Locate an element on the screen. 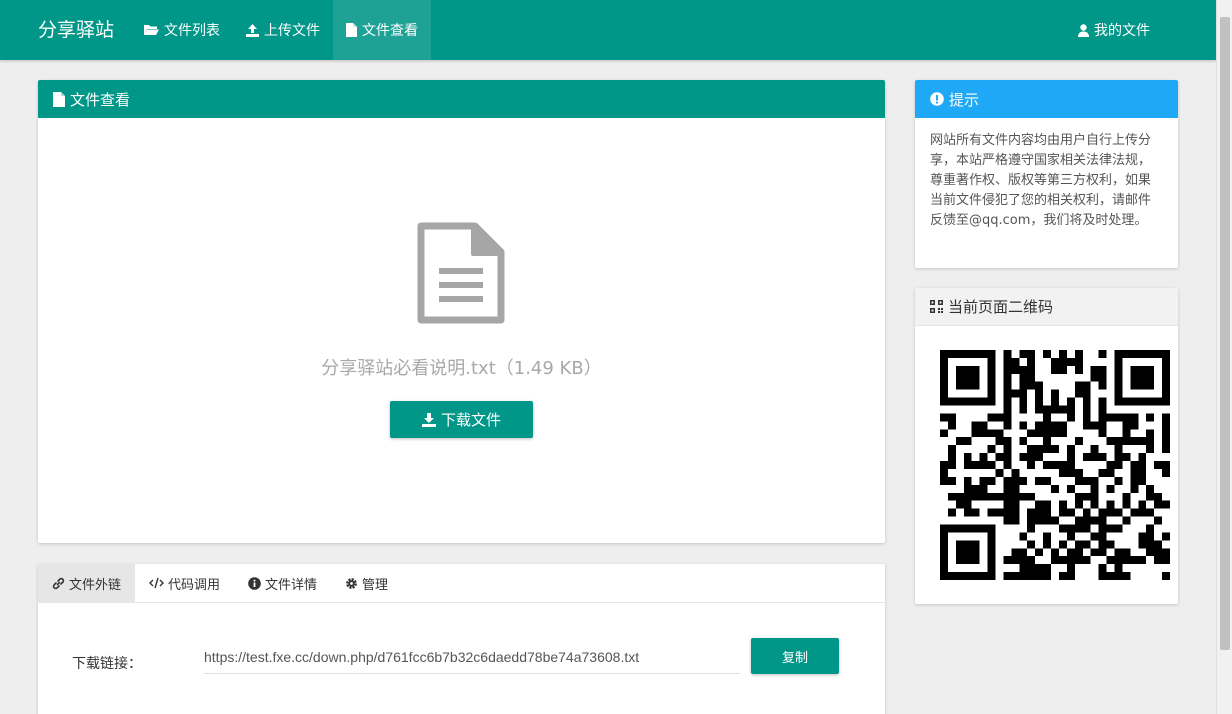  nav-item-upload: 上传文件 is located at coordinates (283, 30).